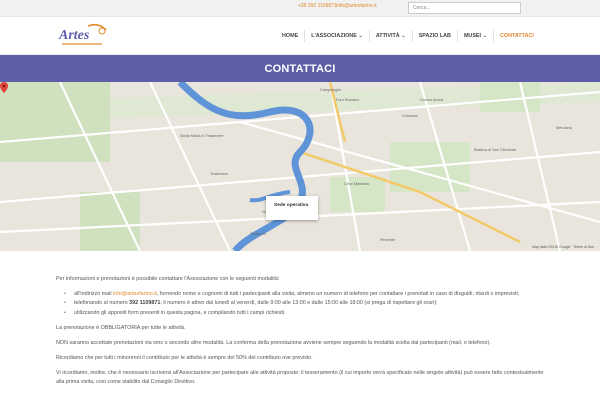 The height and width of the screenshot is (412, 600). What do you see at coordinates (474, 36) in the screenshot?
I see `nav-musei: MUSEI ⌄` at bounding box center [474, 36].